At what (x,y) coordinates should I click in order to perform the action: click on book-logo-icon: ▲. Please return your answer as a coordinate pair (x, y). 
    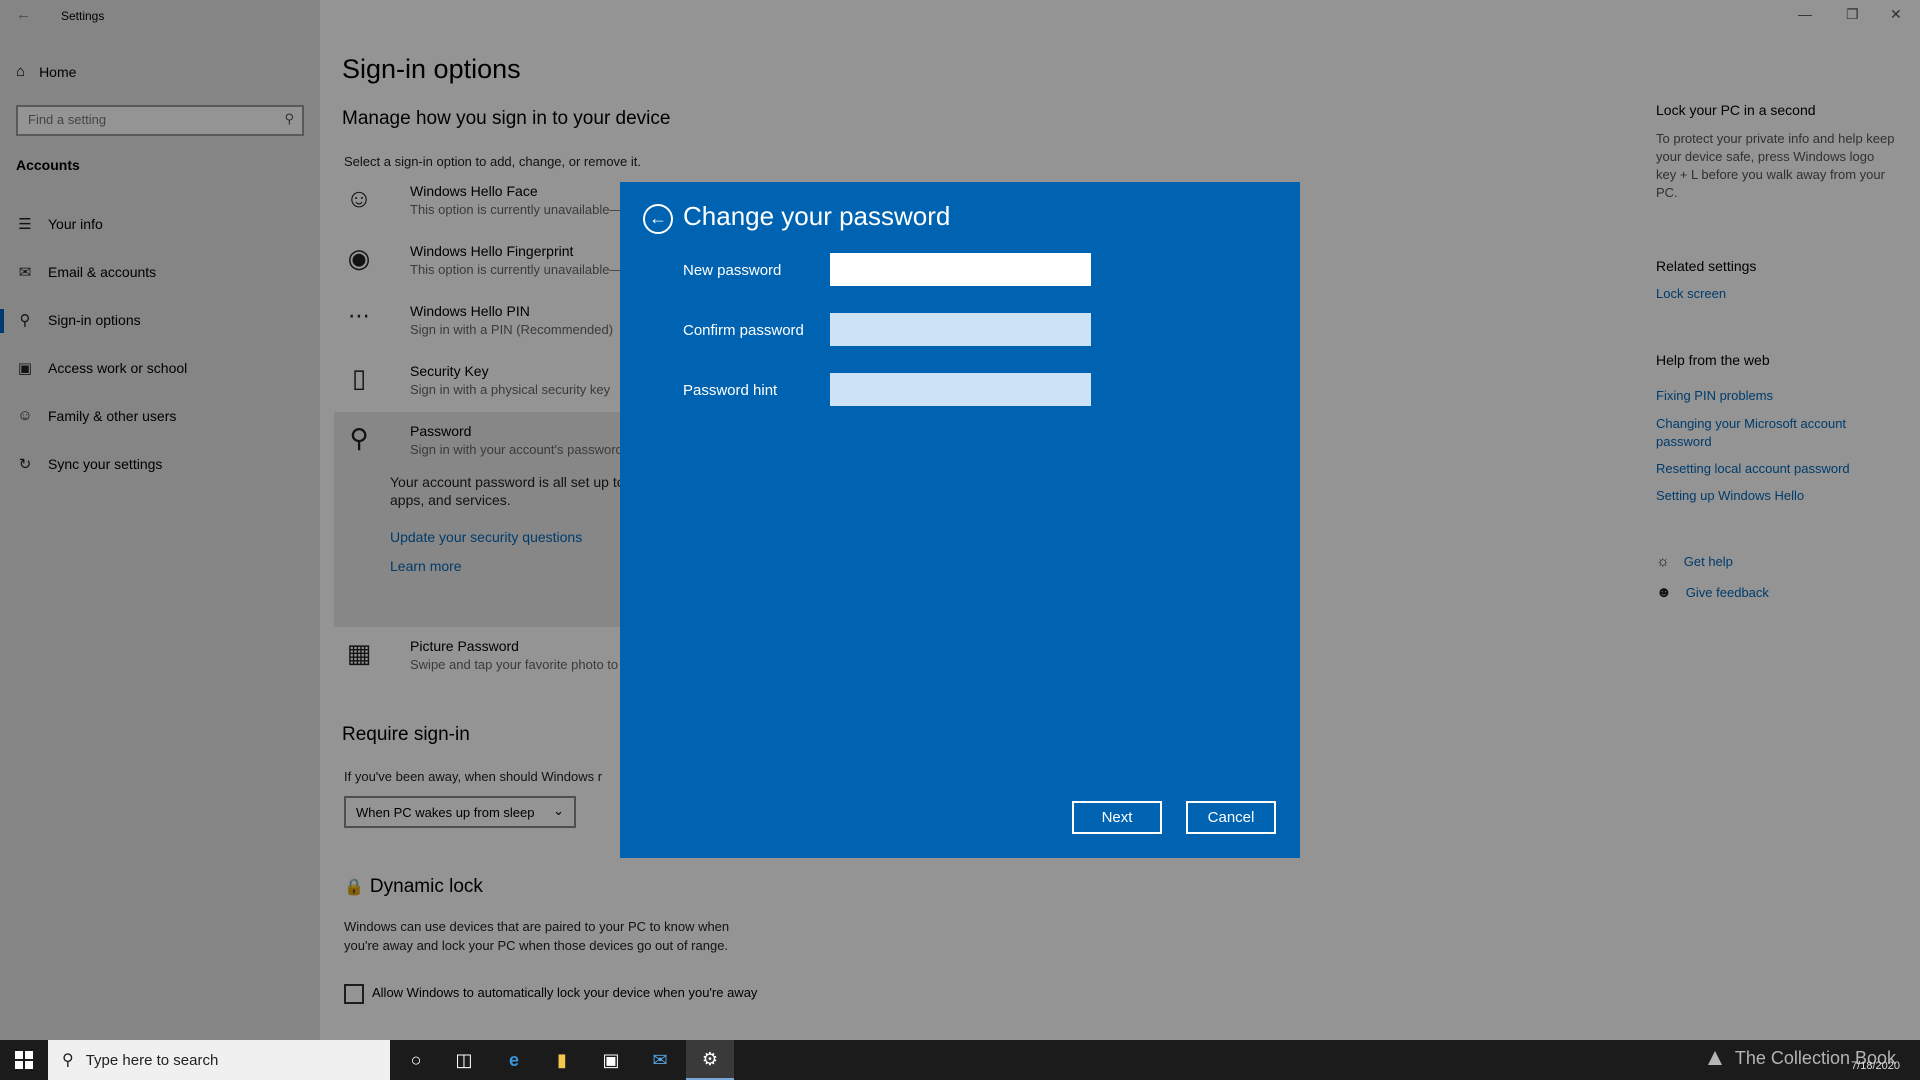
    Looking at the image, I should click on (1715, 1057).